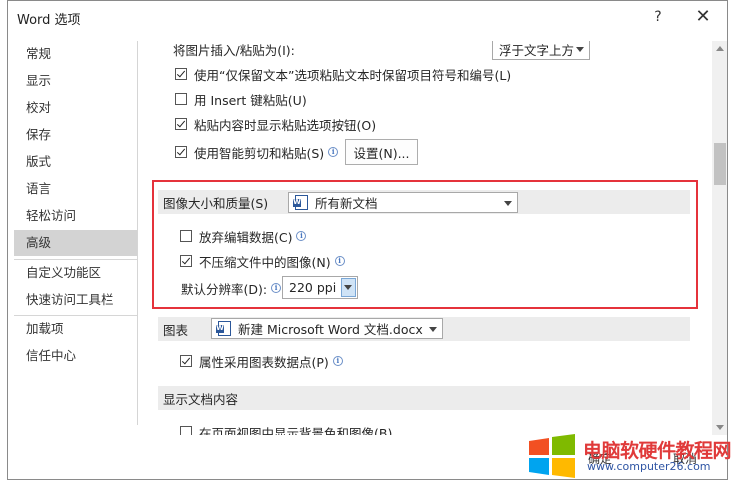 This screenshot has height=487, width=735. I want to click on show-paste-options-label: 粘贴内容时显示粘贴选项按钮(O), so click(285, 125).